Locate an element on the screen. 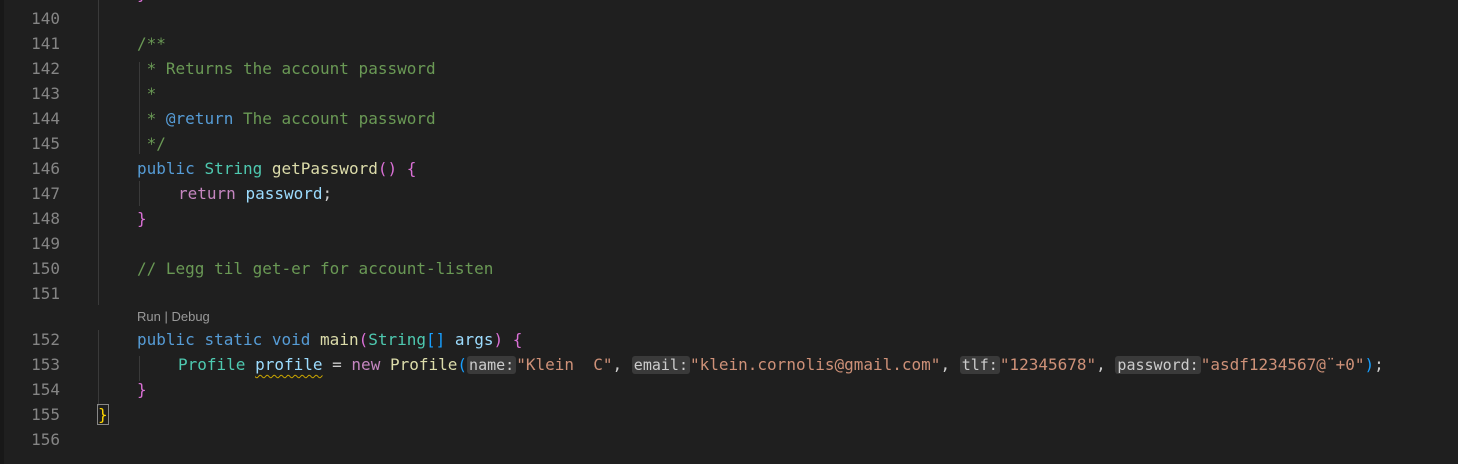 The height and width of the screenshot is (464, 1458). string-literal: "12345678" is located at coordinates (1048, 364).